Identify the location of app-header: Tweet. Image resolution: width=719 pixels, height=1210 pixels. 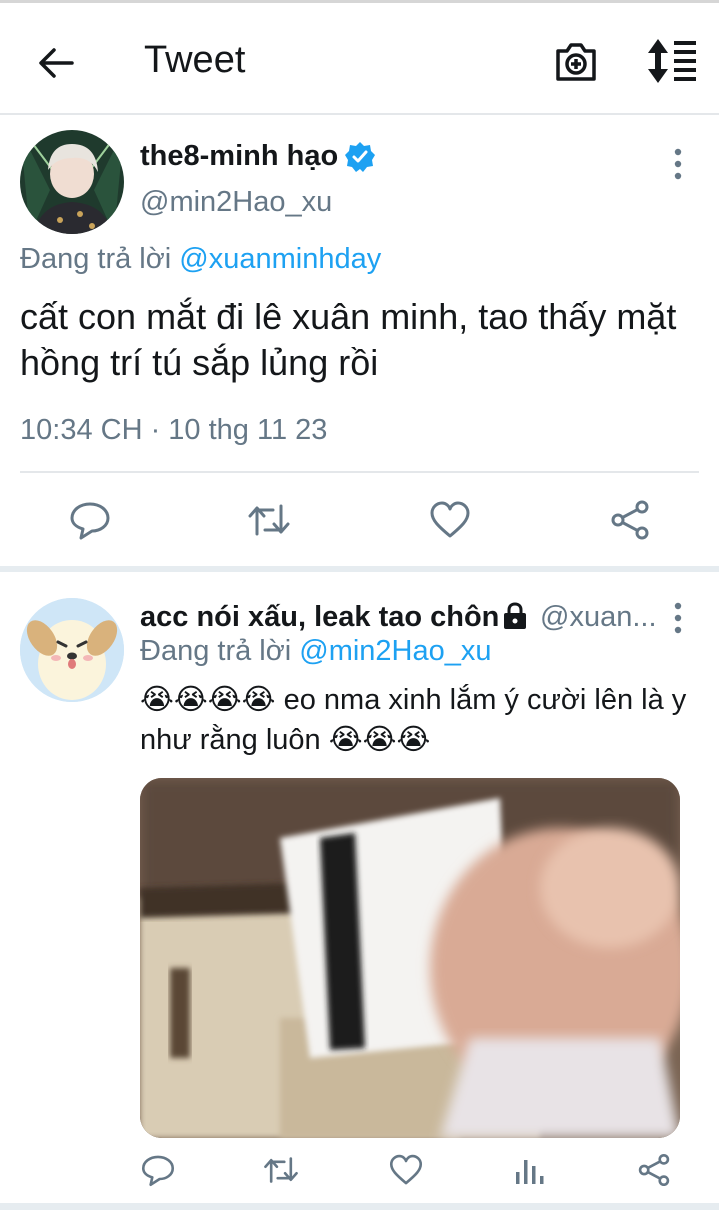
(359, 59).